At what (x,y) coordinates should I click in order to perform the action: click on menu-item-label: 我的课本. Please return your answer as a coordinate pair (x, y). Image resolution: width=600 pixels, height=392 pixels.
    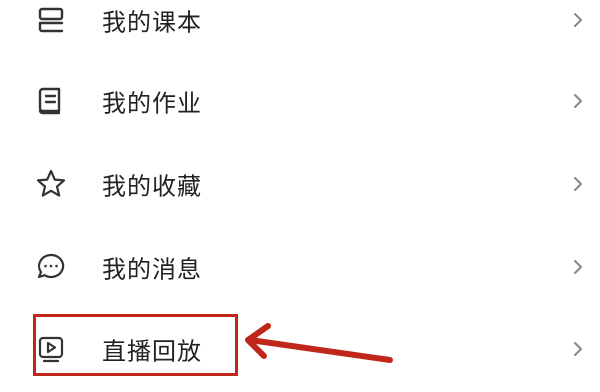
    Looking at the image, I should click on (152, 22).